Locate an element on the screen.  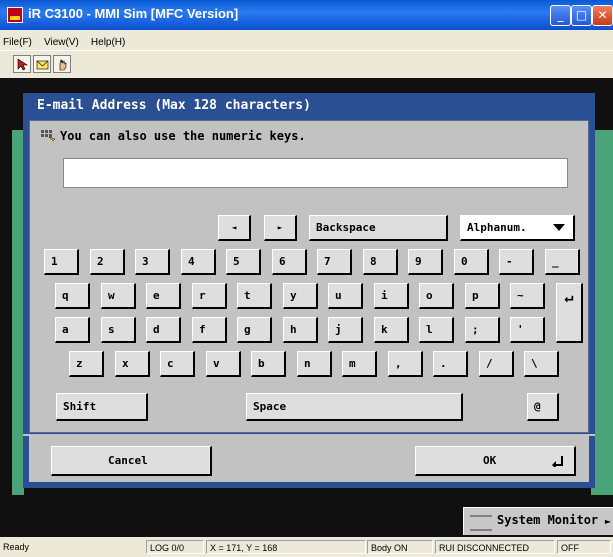
monitor-lines-icon is located at coordinates (481, 523).